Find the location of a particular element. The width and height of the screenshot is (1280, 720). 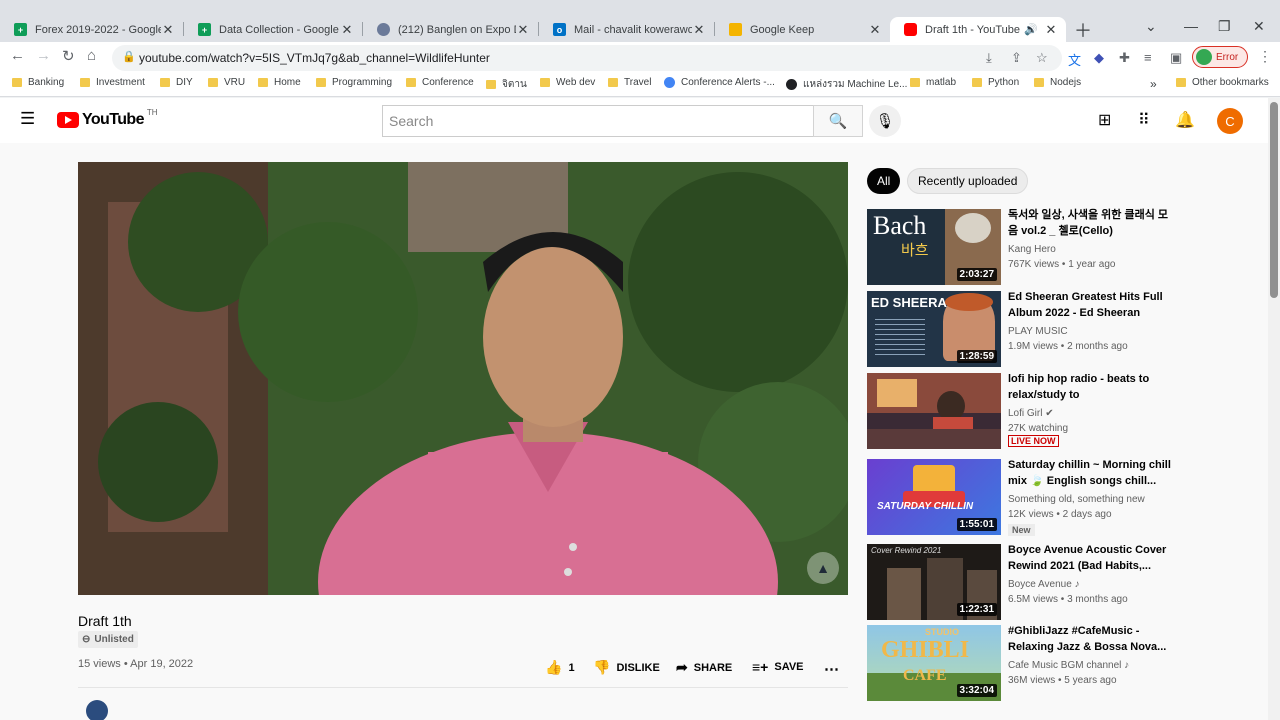

like-button: 👍 1 is located at coordinates (560, 667).